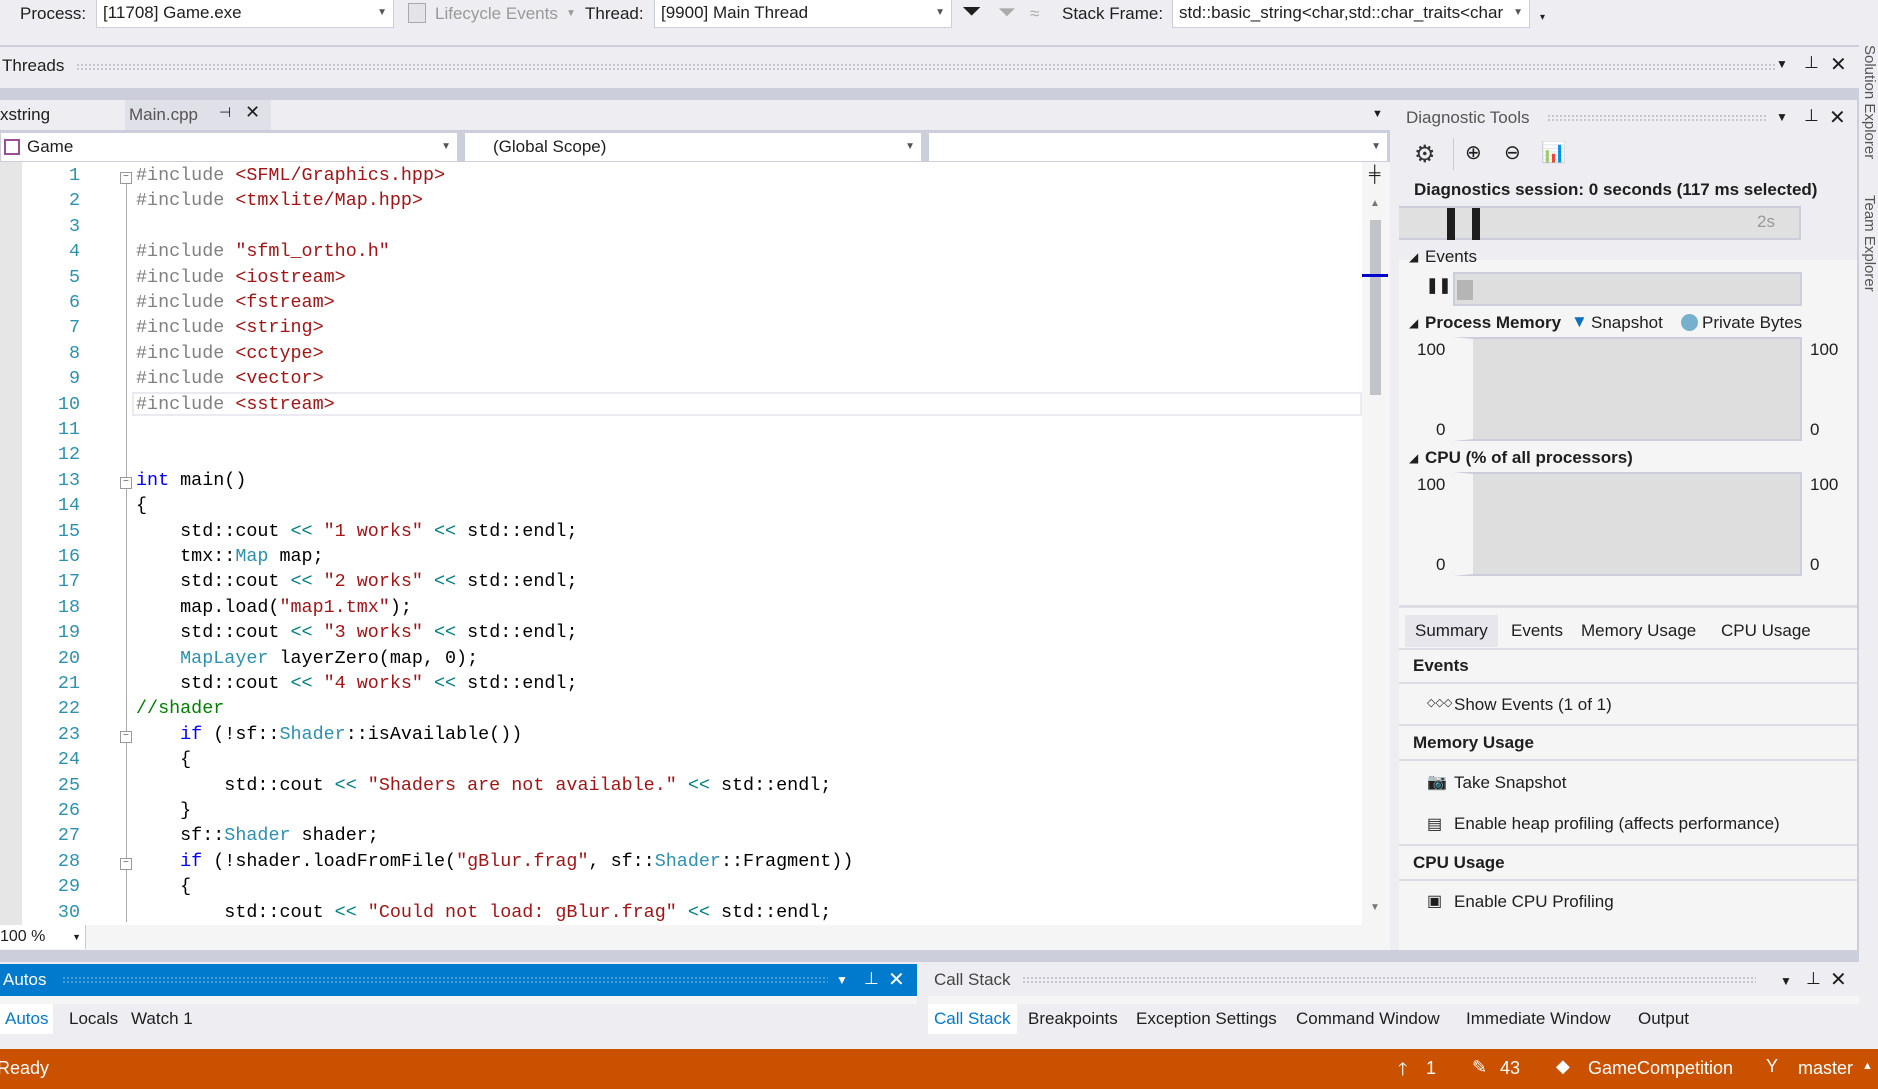 The height and width of the screenshot is (1089, 1878). What do you see at coordinates (1766, 631) in the screenshot?
I see `tab-cpu-usage: CPU Usage` at bounding box center [1766, 631].